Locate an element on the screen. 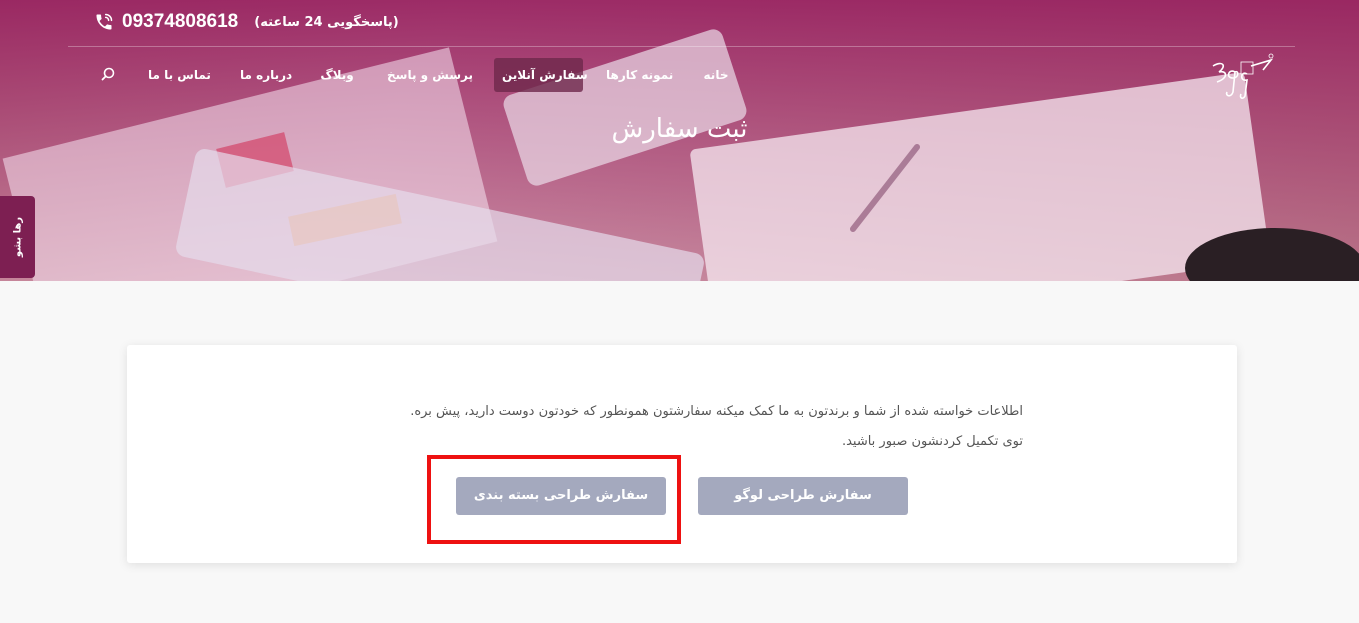 Image resolution: width=1359 pixels, height=623 pixels. side-tab: رها بشو is located at coordinates (17, 237).